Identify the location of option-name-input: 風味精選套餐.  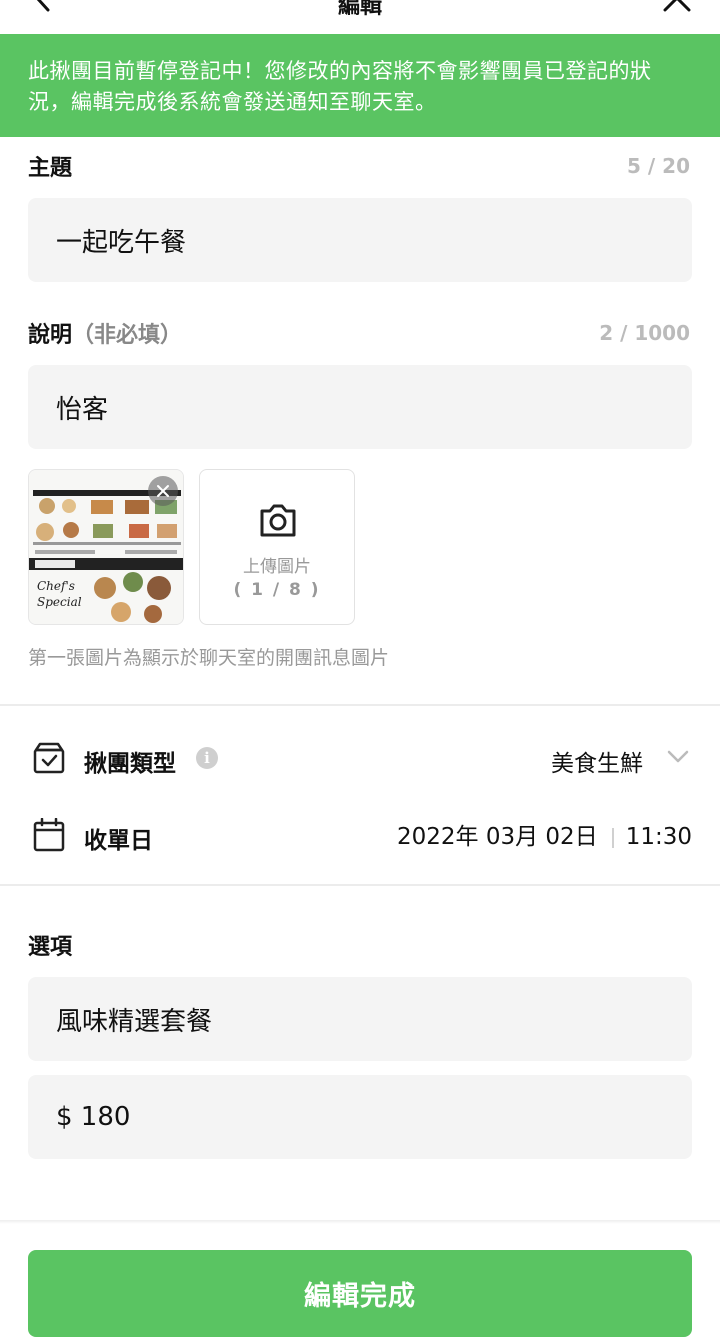
(360, 1019).